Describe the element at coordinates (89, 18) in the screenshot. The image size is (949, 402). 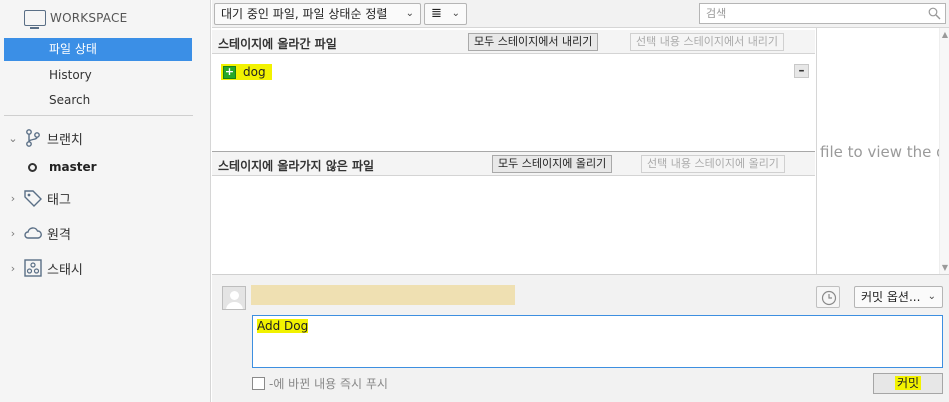
I see `workspace-label: WORKSPACE` at that location.